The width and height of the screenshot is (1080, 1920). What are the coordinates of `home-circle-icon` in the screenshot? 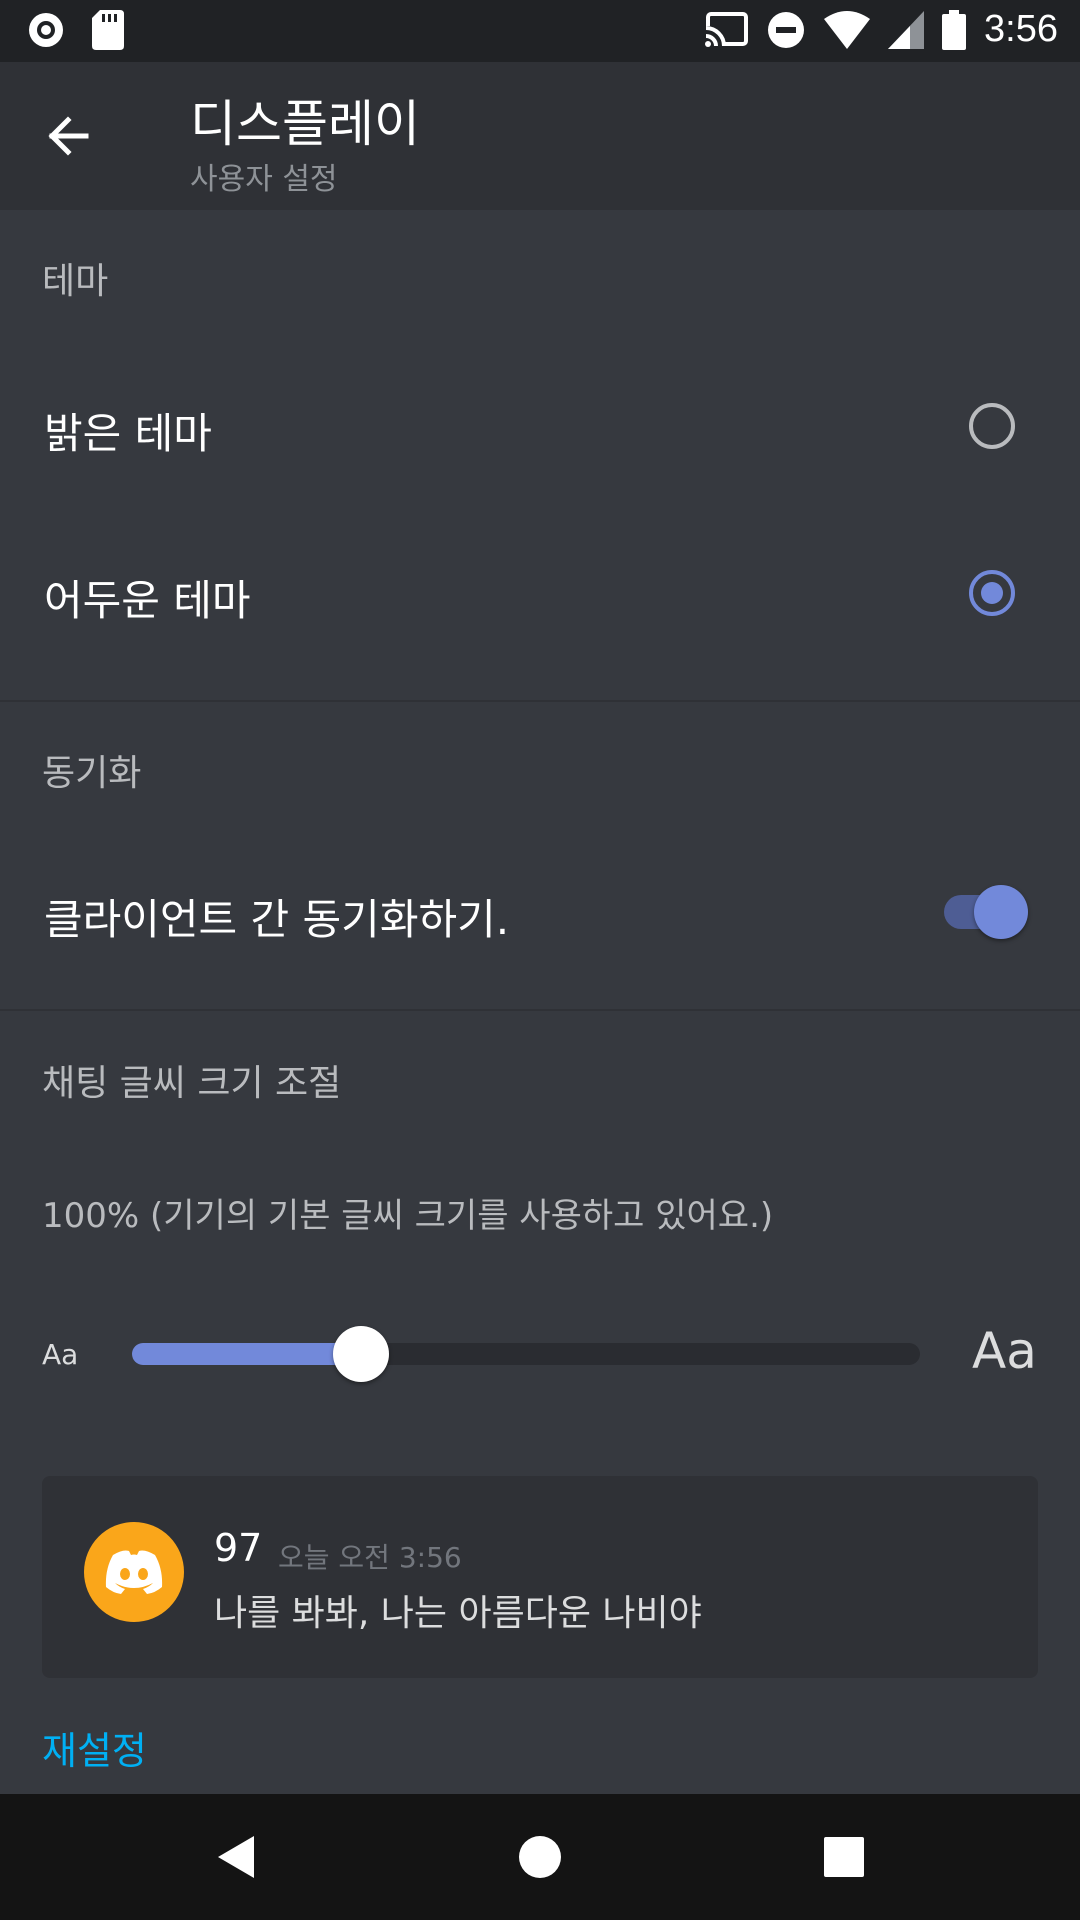 It's located at (540, 1857).